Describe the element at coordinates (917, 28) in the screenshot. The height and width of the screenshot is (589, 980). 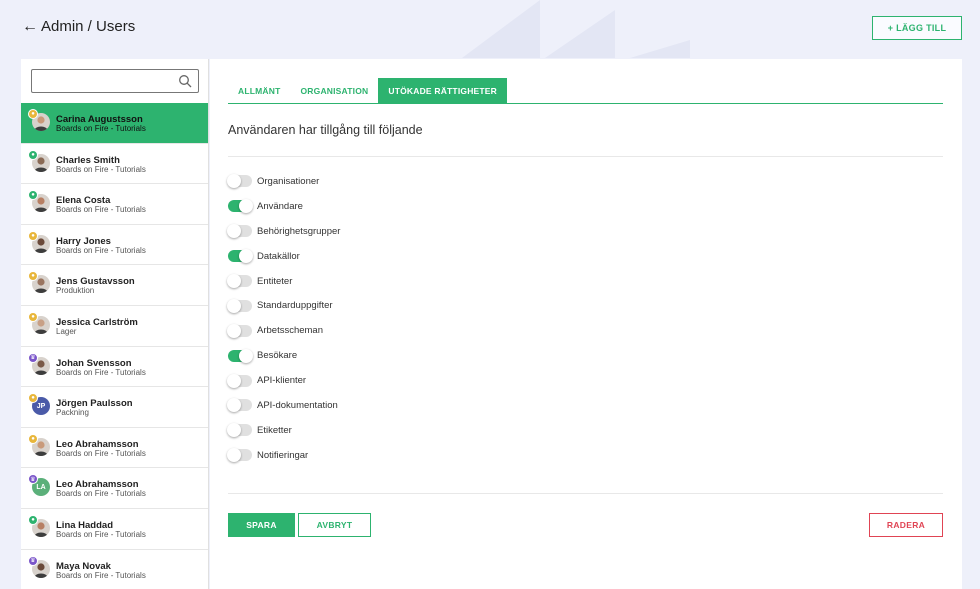
I see `add-user-button: + LÄGG TILL` at that location.